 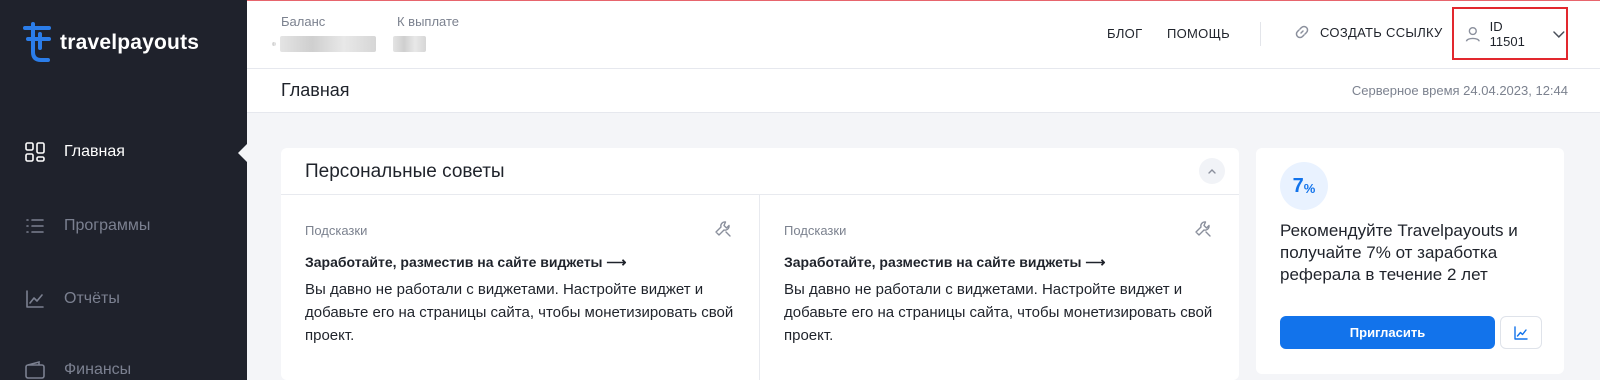 I want to click on help-link: ПОМОЩЬ, so click(x=1198, y=33).